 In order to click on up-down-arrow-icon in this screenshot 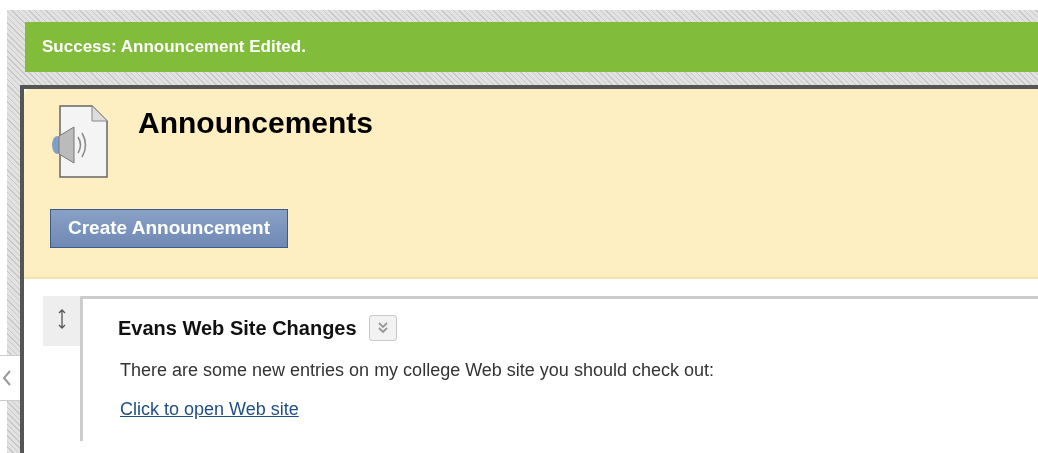, I will do `click(61, 319)`.